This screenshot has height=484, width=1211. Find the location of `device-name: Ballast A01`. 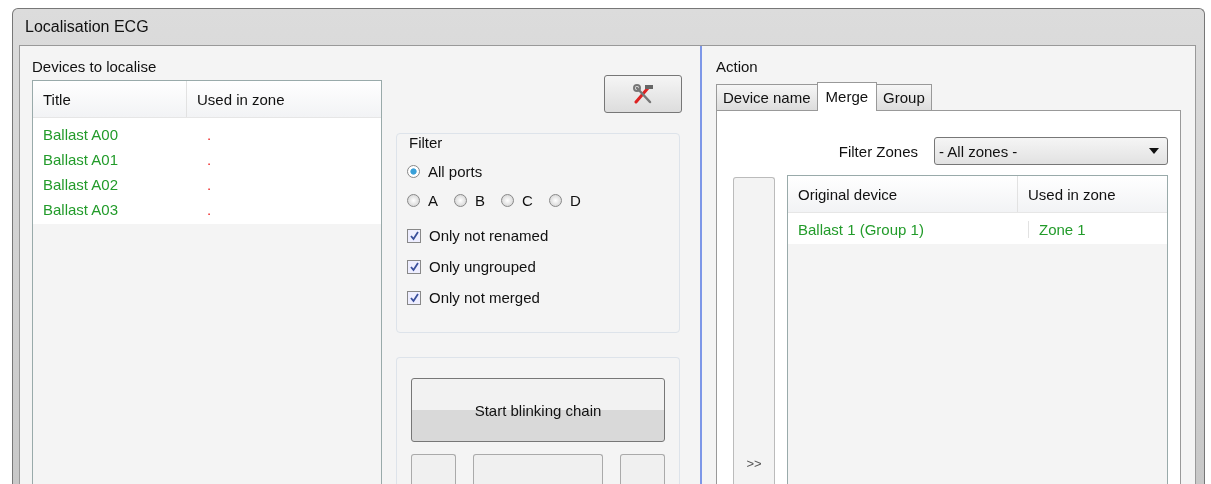

device-name: Ballast A01 is located at coordinates (115, 159).